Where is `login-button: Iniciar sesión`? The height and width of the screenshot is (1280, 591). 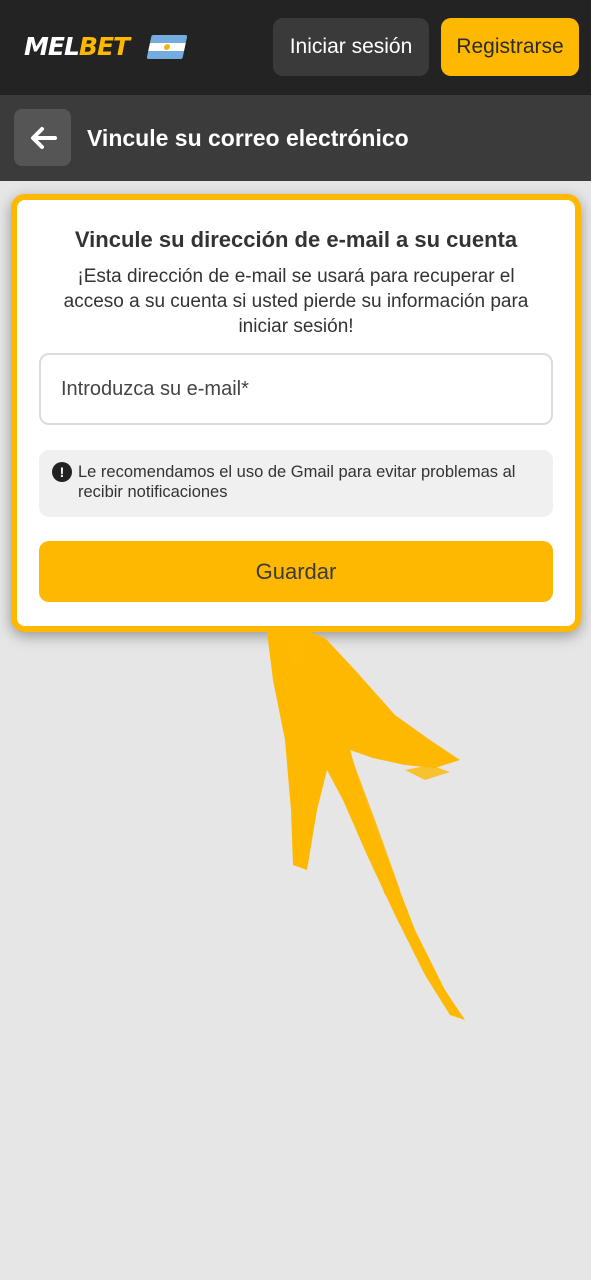
login-button: Iniciar sesión is located at coordinates (351, 47).